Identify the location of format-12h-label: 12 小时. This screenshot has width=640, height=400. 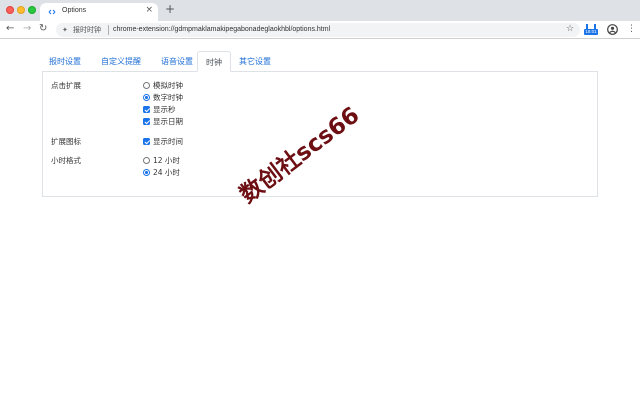
(166, 160).